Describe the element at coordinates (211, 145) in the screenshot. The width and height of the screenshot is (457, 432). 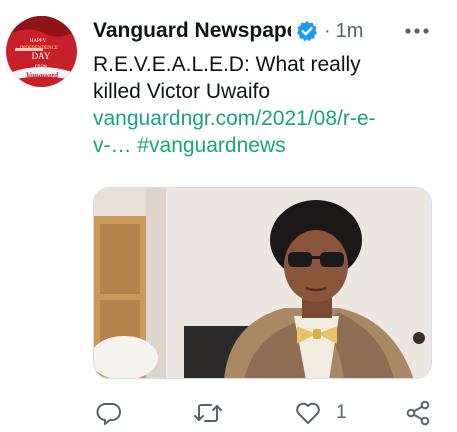
I see `hashtag-link: #vanguardnews` at that location.